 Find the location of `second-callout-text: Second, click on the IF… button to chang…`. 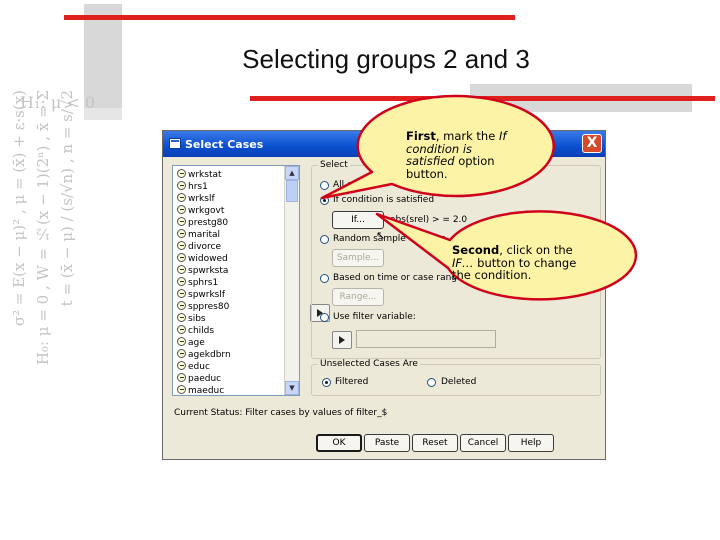

second-callout-text: Second, click on the IF… button to chang… is located at coordinates (514, 262).